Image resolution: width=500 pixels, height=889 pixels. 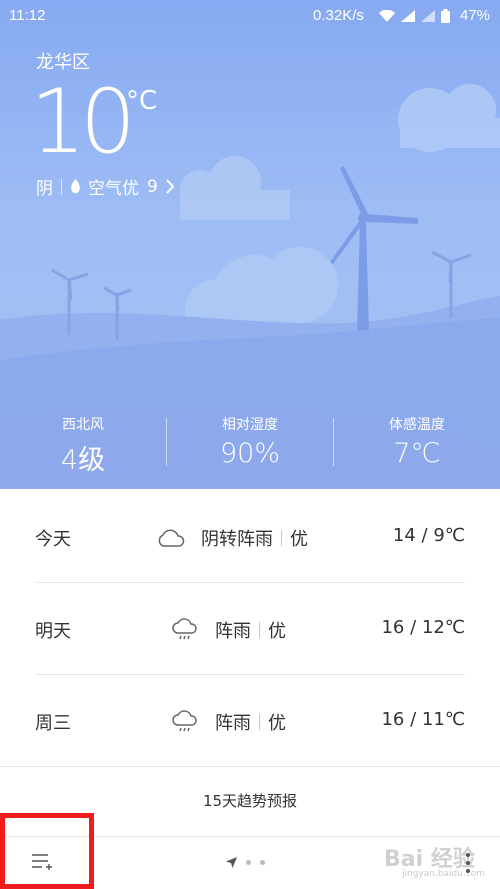 I want to click on status-net-speed: 0.32K/s, so click(x=338, y=15).